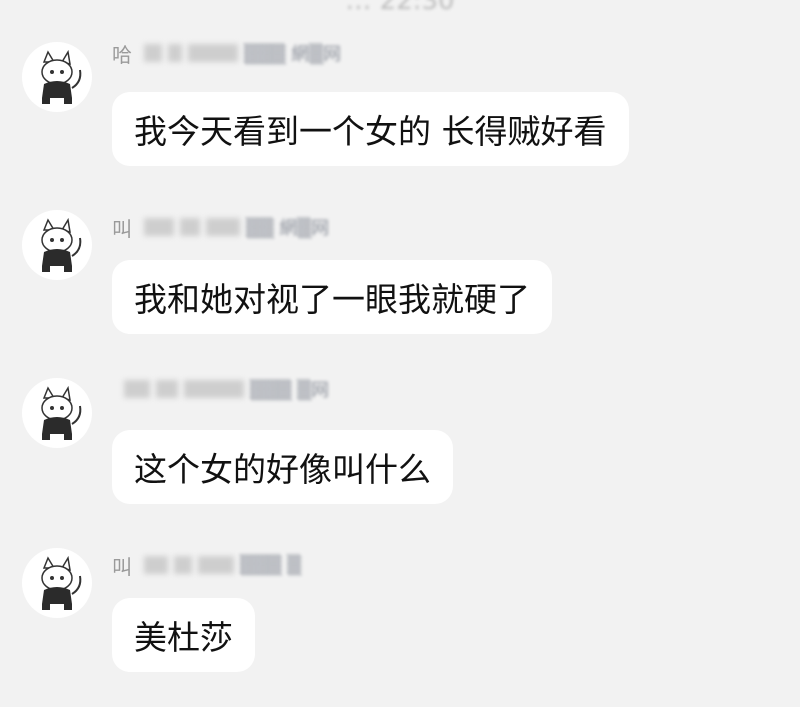 Image resolution: width=800 pixels, height=707 pixels. What do you see at coordinates (400, 8) in the screenshot?
I see `timestamp: … 22:30` at bounding box center [400, 8].